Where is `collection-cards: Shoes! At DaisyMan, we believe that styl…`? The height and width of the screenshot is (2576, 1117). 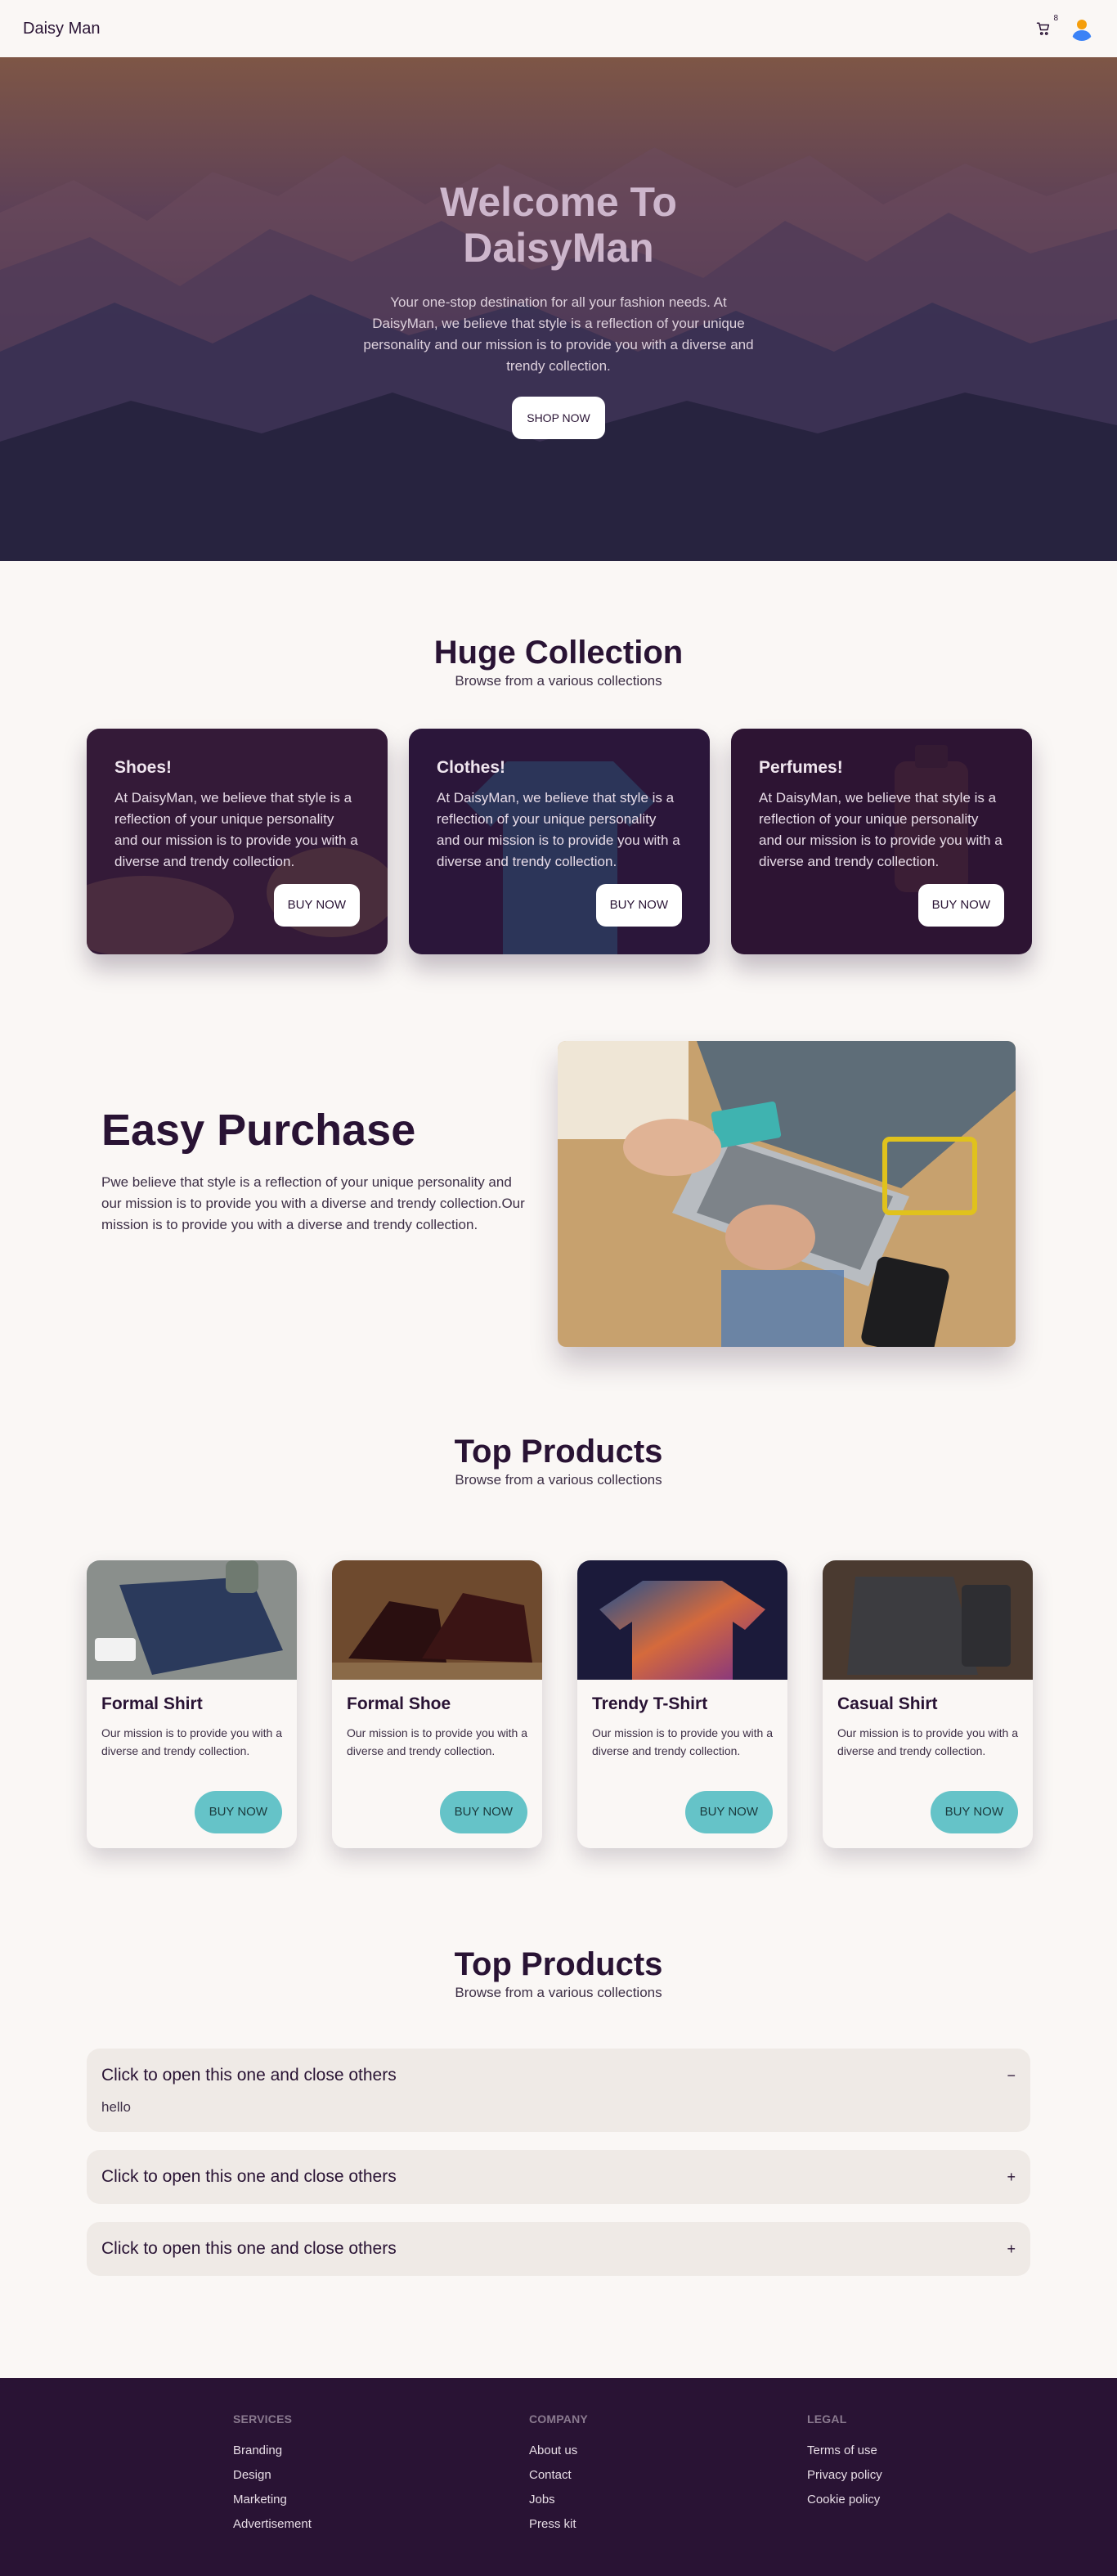
collection-cards: Shoes! At DaisyMan, we believe that styl… is located at coordinates (602, 841).